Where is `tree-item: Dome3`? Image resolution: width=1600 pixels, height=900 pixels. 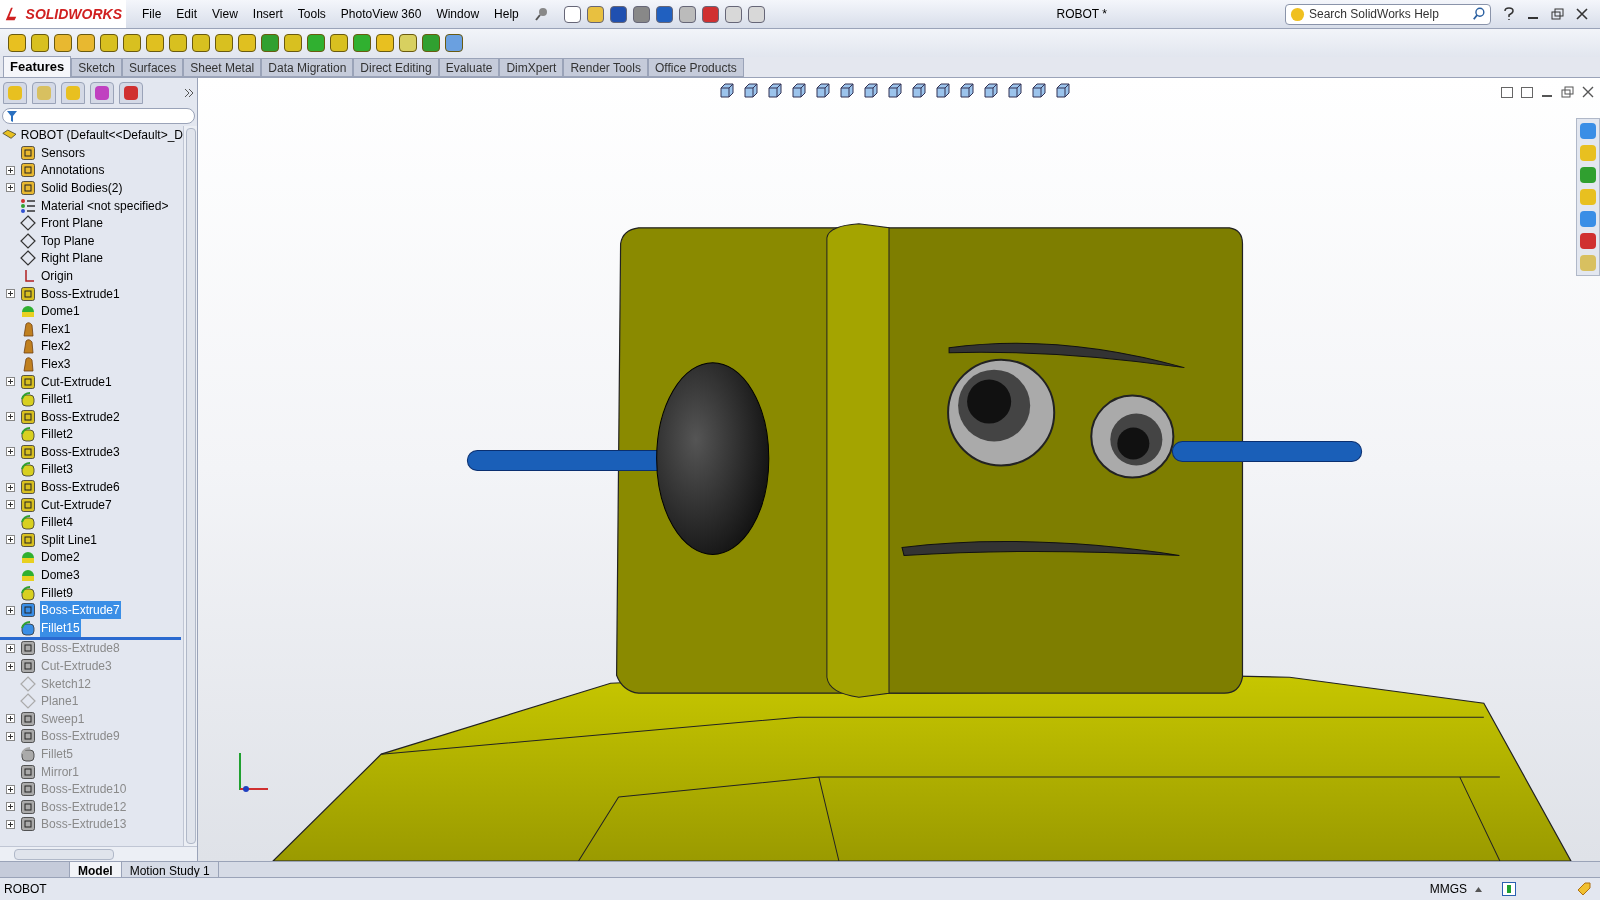
tree-item: Dome3 is located at coordinates (60, 575).